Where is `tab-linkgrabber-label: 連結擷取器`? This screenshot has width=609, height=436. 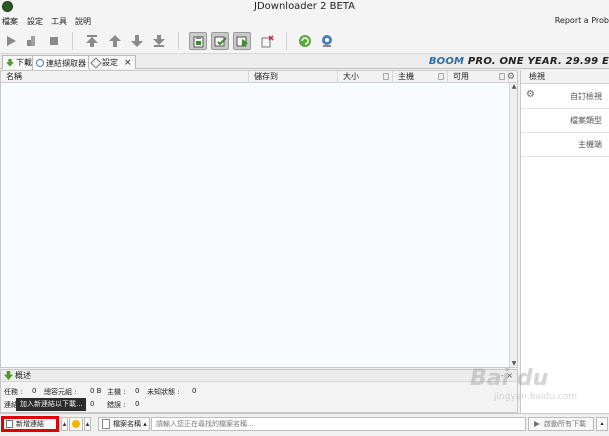 tab-linkgrabber-label: 連結擷取器 is located at coordinates (66, 63).